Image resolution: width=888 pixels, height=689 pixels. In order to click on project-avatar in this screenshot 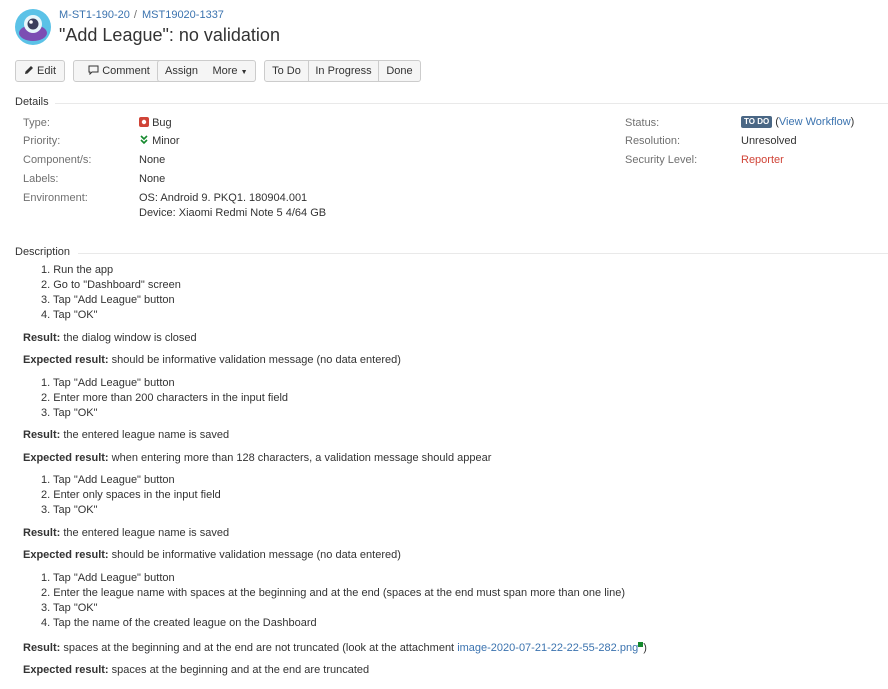, I will do `click(33, 27)`.